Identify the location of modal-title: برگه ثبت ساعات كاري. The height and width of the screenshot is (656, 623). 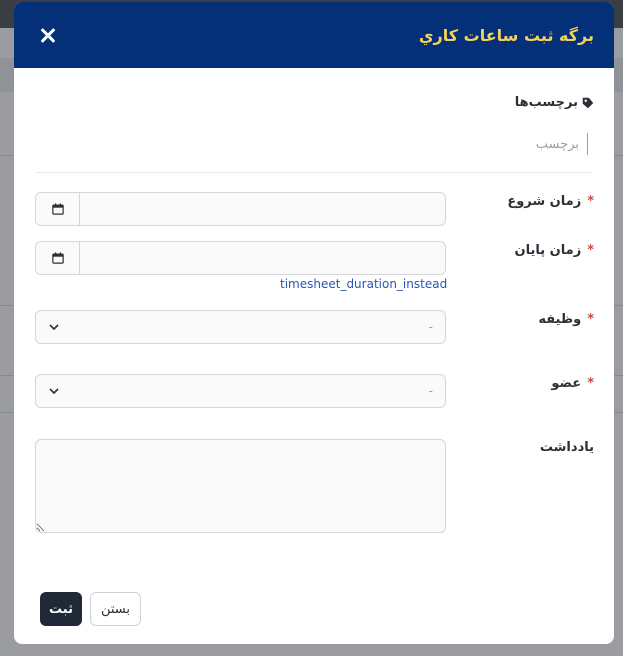
(506, 35).